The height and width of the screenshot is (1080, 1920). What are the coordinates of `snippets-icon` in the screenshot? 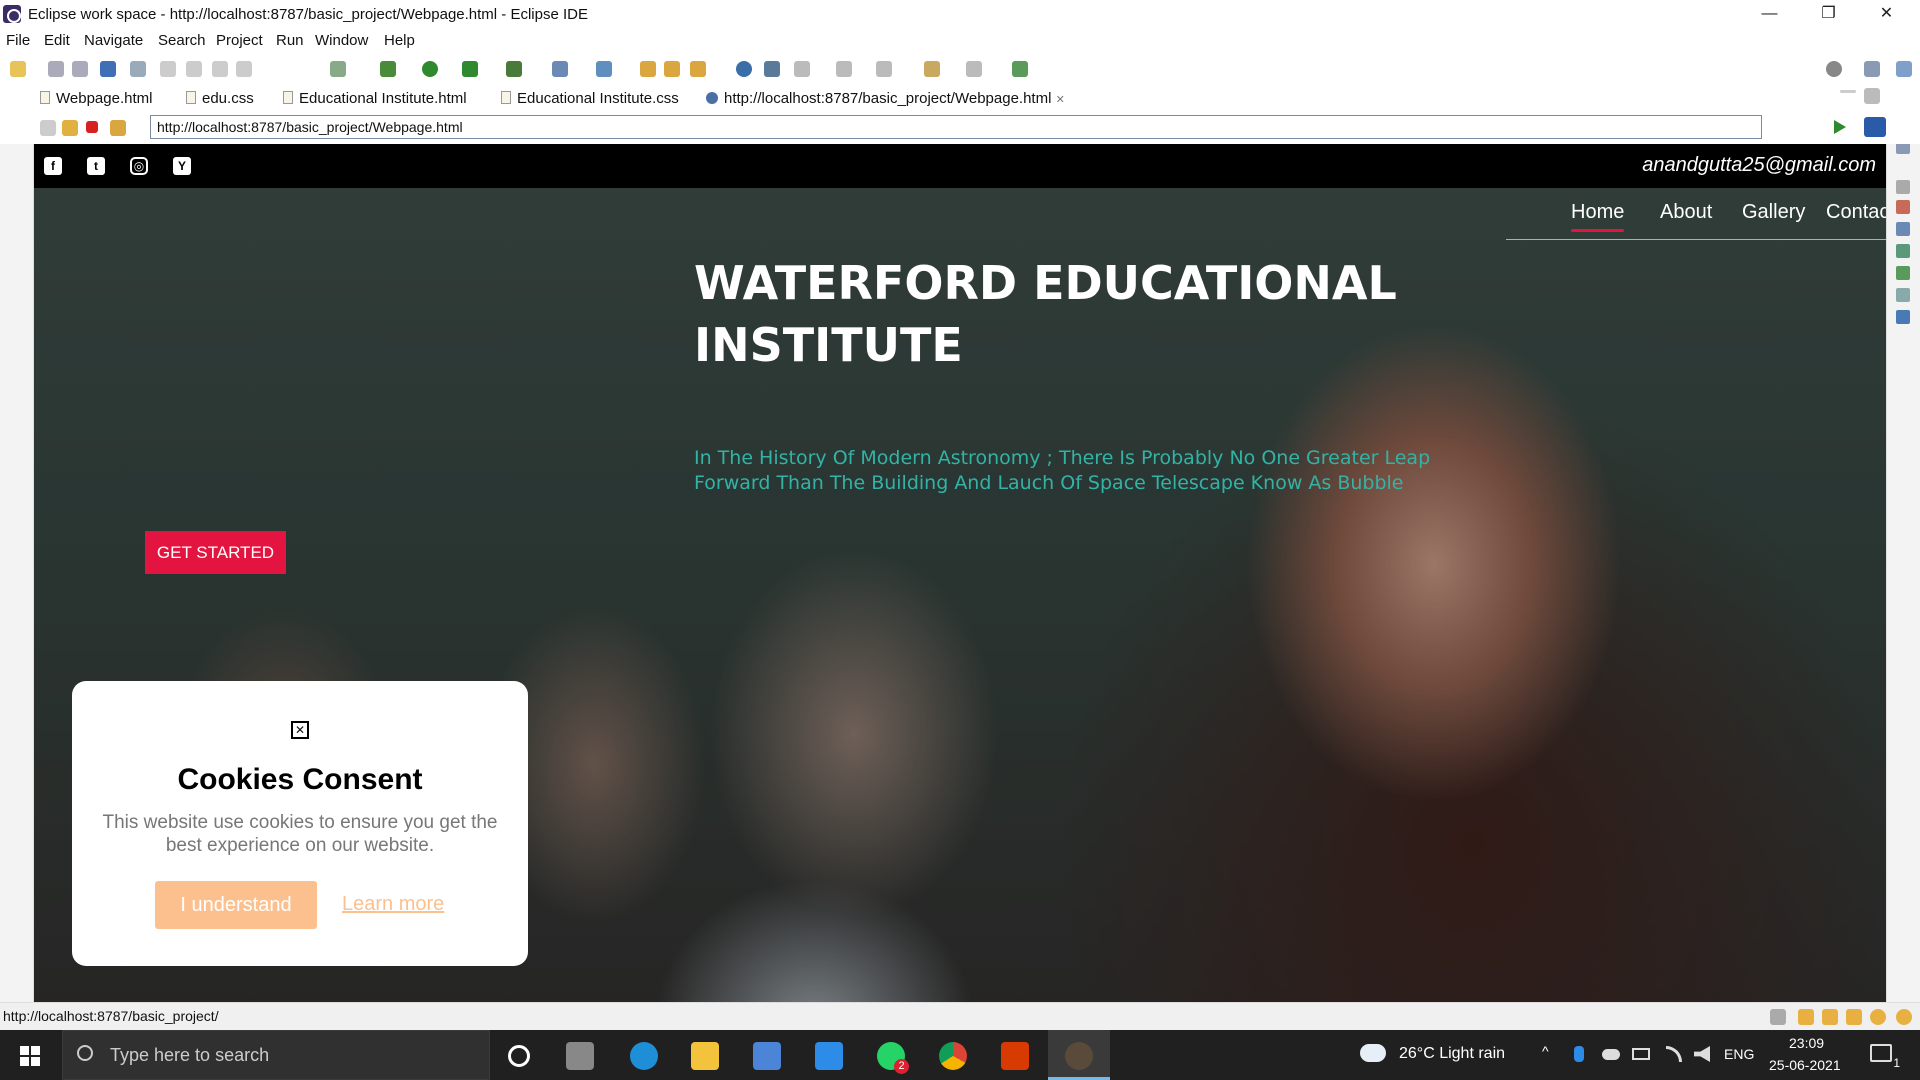 It's located at (1903, 295).